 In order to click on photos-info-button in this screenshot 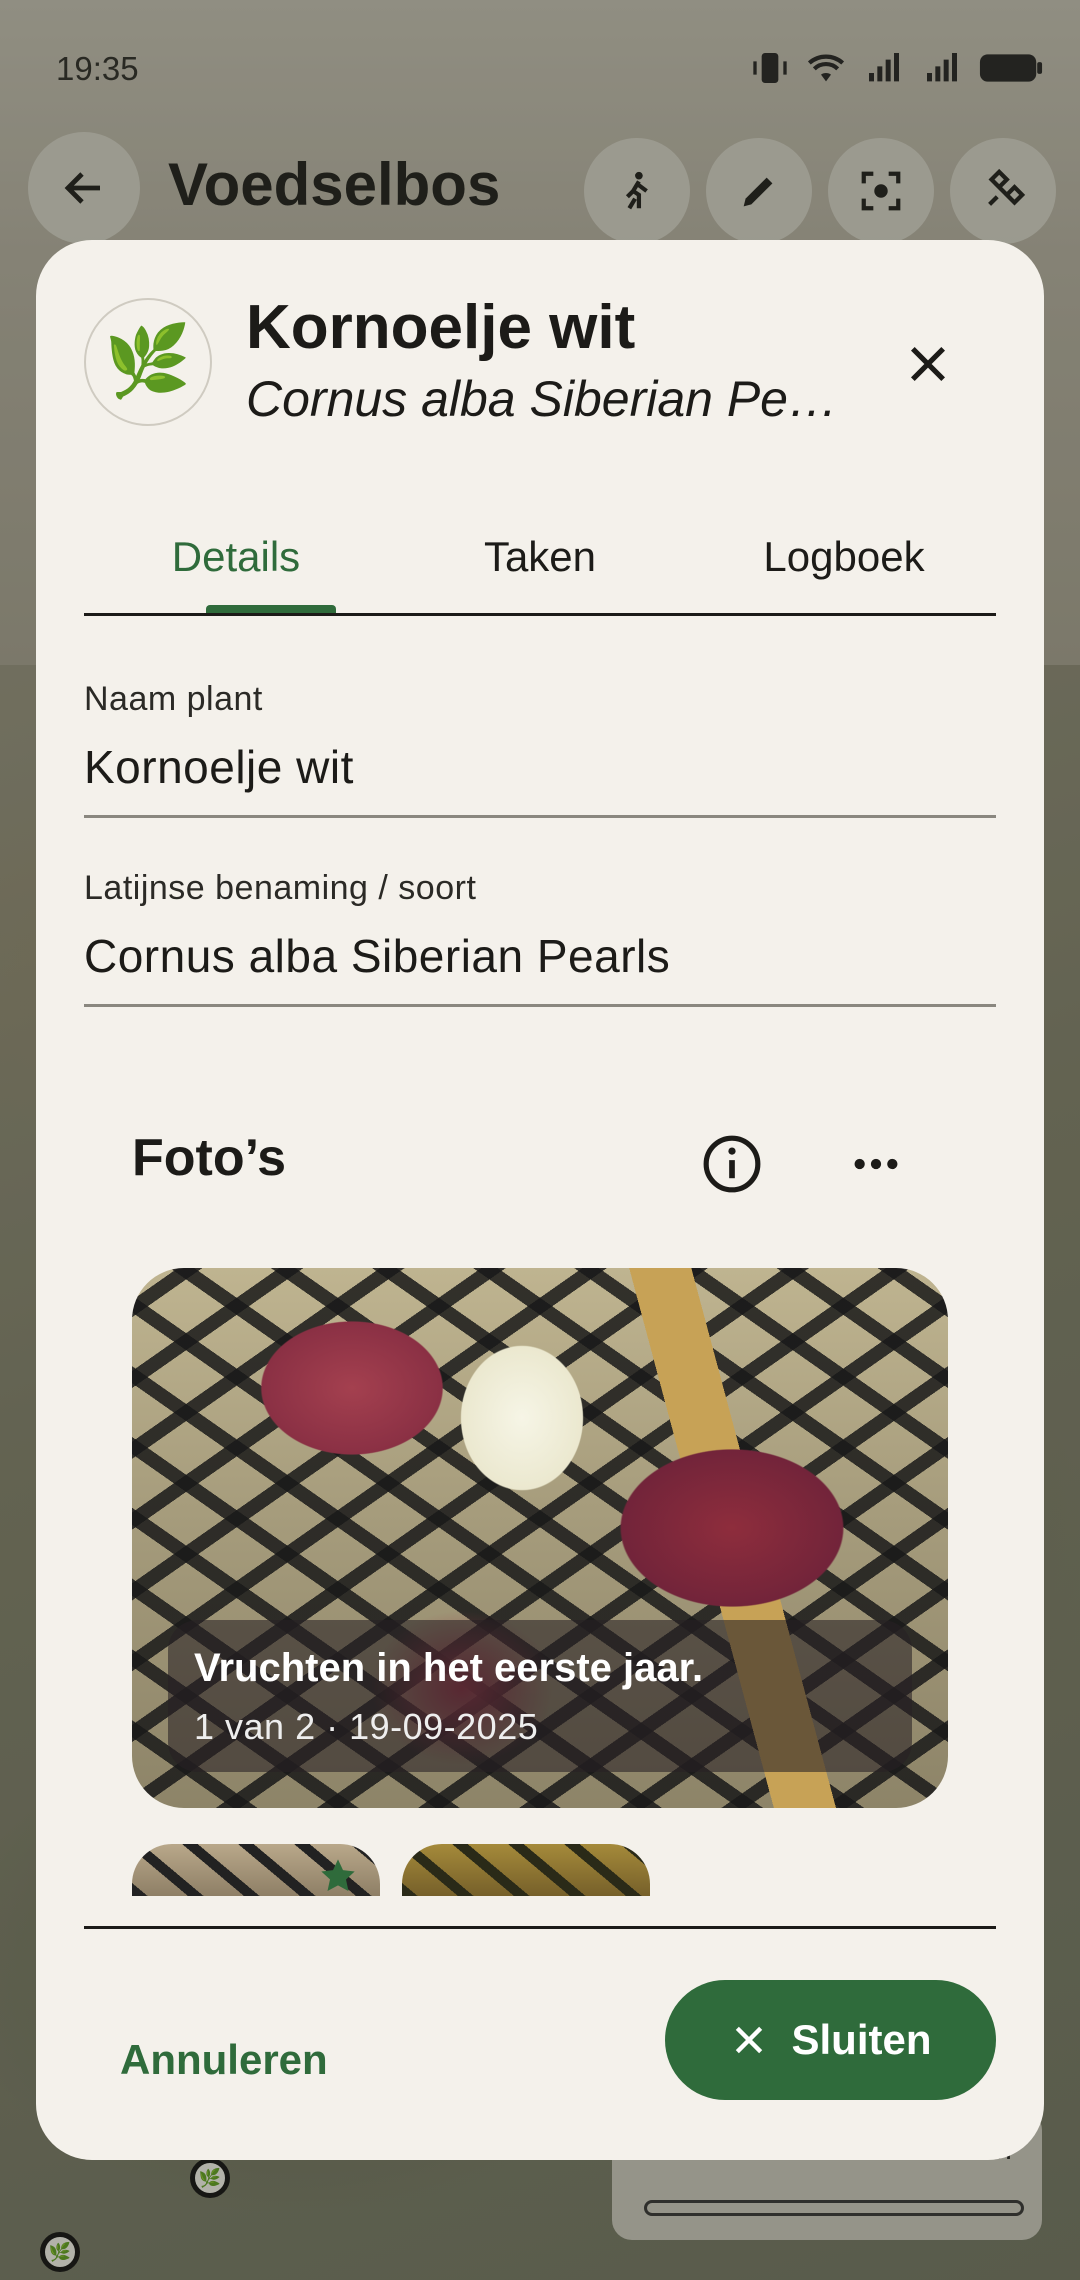, I will do `click(732, 1164)`.